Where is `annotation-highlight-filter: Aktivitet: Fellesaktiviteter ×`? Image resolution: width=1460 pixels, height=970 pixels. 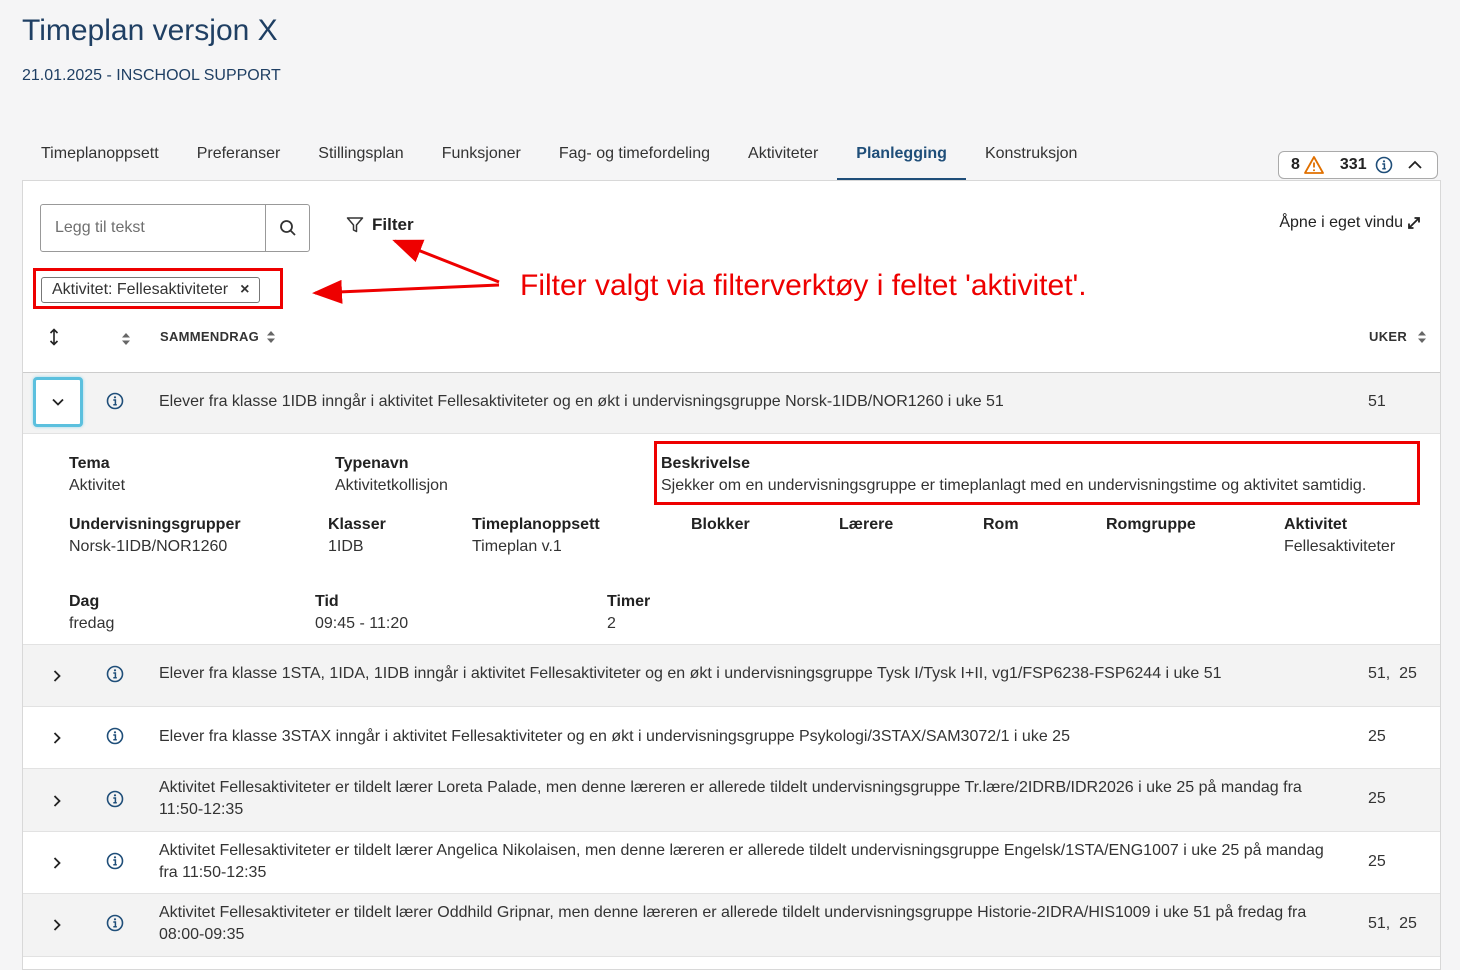 annotation-highlight-filter: Aktivitet: Fellesaktiviteter × is located at coordinates (158, 288).